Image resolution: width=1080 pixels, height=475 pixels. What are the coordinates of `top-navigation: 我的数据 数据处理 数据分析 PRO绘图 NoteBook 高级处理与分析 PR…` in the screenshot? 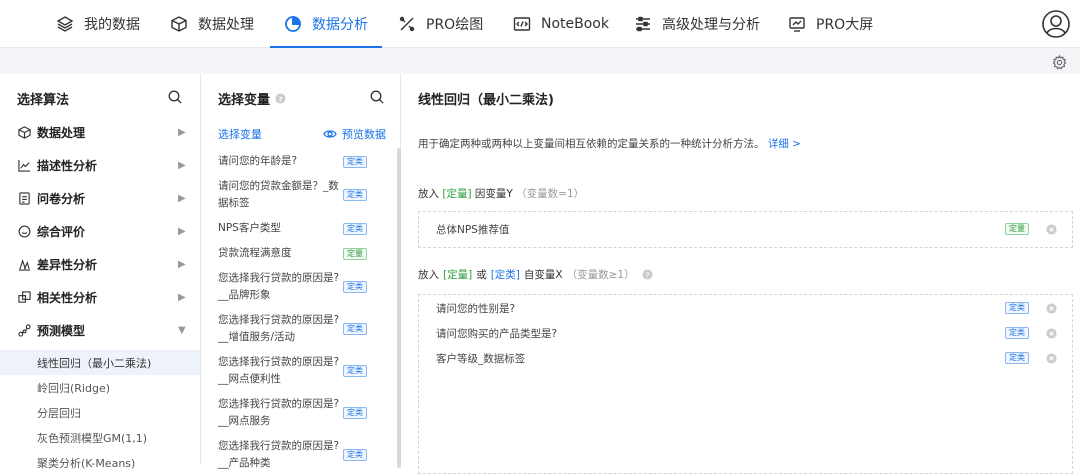 It's located at (540, 24).